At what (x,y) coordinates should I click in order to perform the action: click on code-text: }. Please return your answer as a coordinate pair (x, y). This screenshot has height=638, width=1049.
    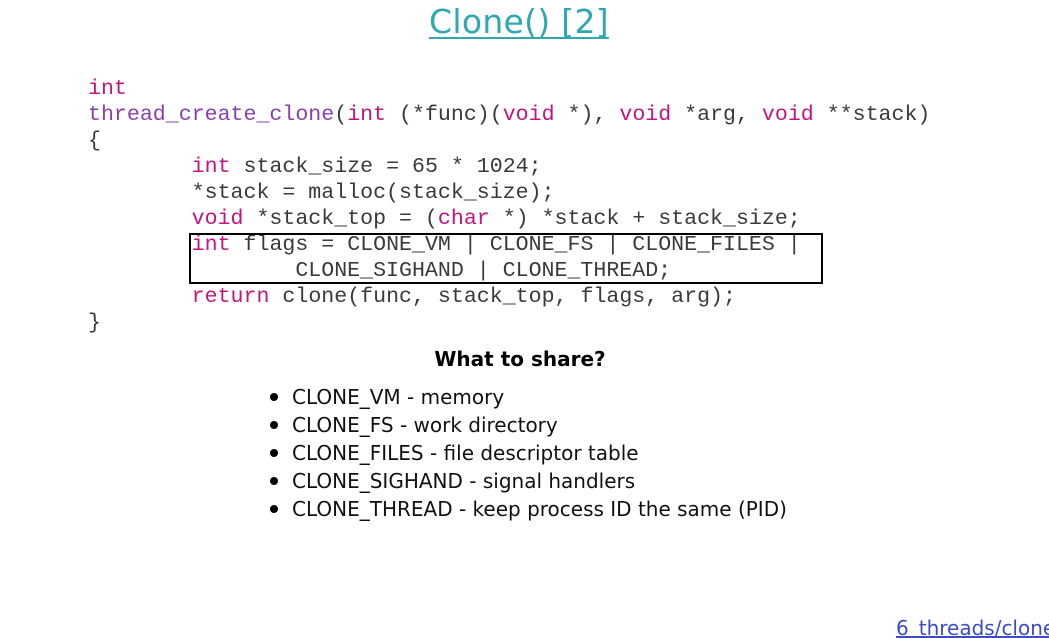
    Looking at the image, I should click on (94, 323).